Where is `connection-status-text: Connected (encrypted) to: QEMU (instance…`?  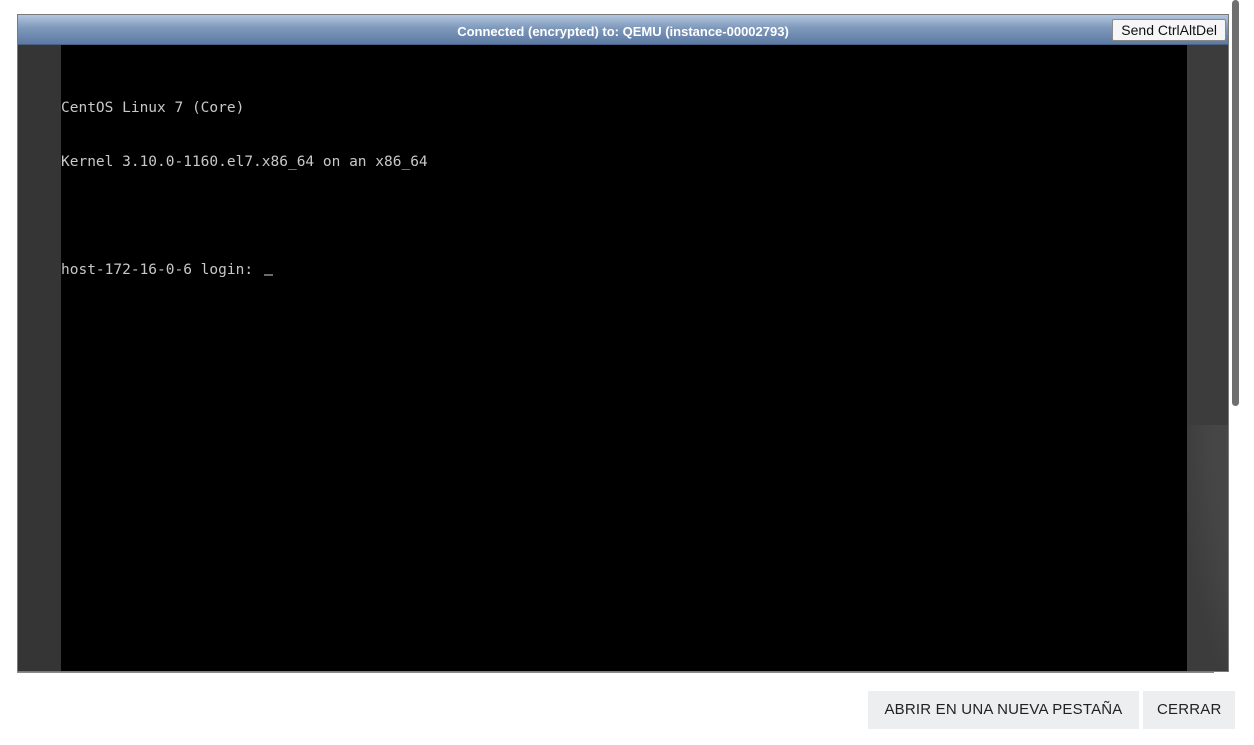
connection-status-text: Connected (encrypted) to: QEMU (instance… is located at coordinates (623, 31).